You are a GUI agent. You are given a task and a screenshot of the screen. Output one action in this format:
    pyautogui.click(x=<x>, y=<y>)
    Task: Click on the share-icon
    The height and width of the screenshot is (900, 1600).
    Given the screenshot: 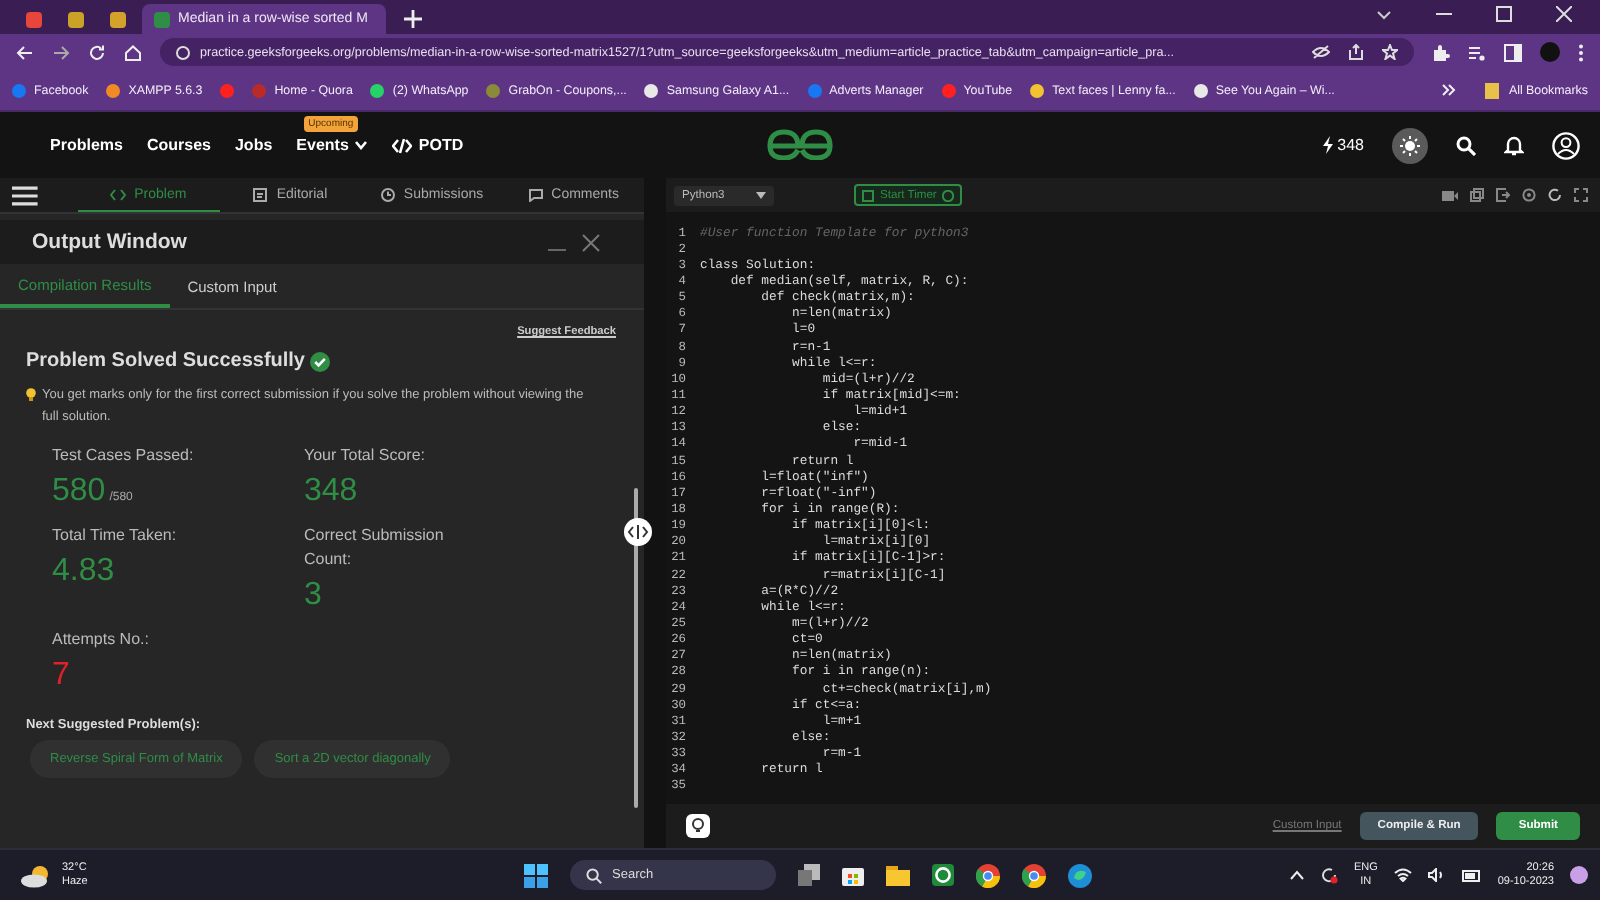 What is the action you would take?
    pyautogui.click(x=1356, y=52)
    